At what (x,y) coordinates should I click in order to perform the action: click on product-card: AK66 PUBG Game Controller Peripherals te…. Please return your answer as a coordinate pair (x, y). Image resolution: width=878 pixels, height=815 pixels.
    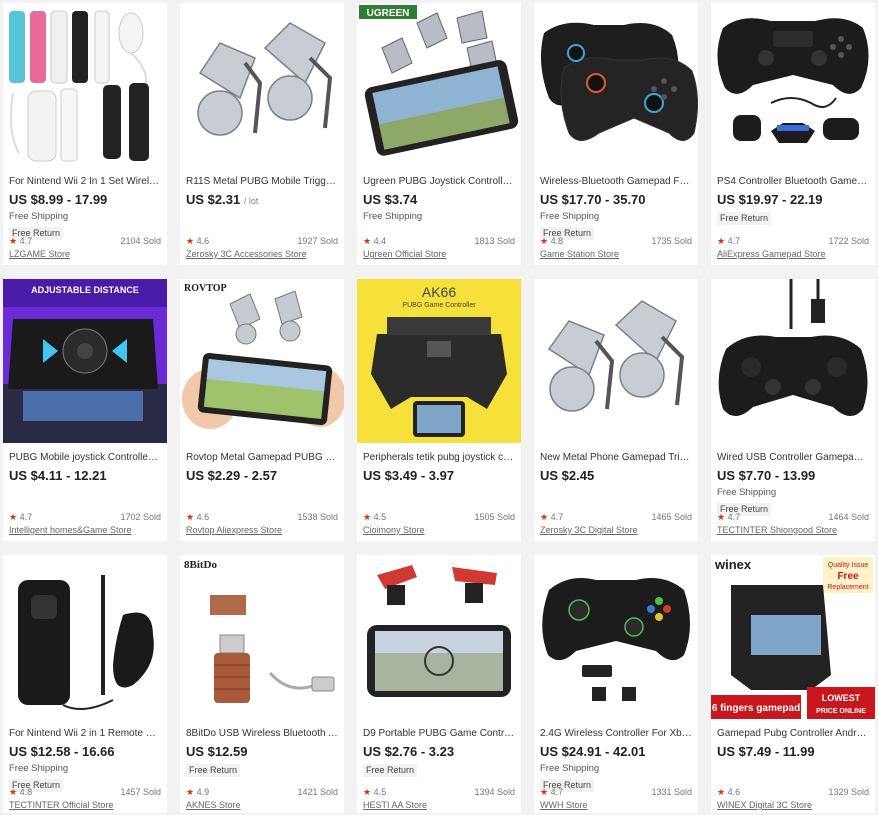
    Looking at the image, I should click on (439, 410).